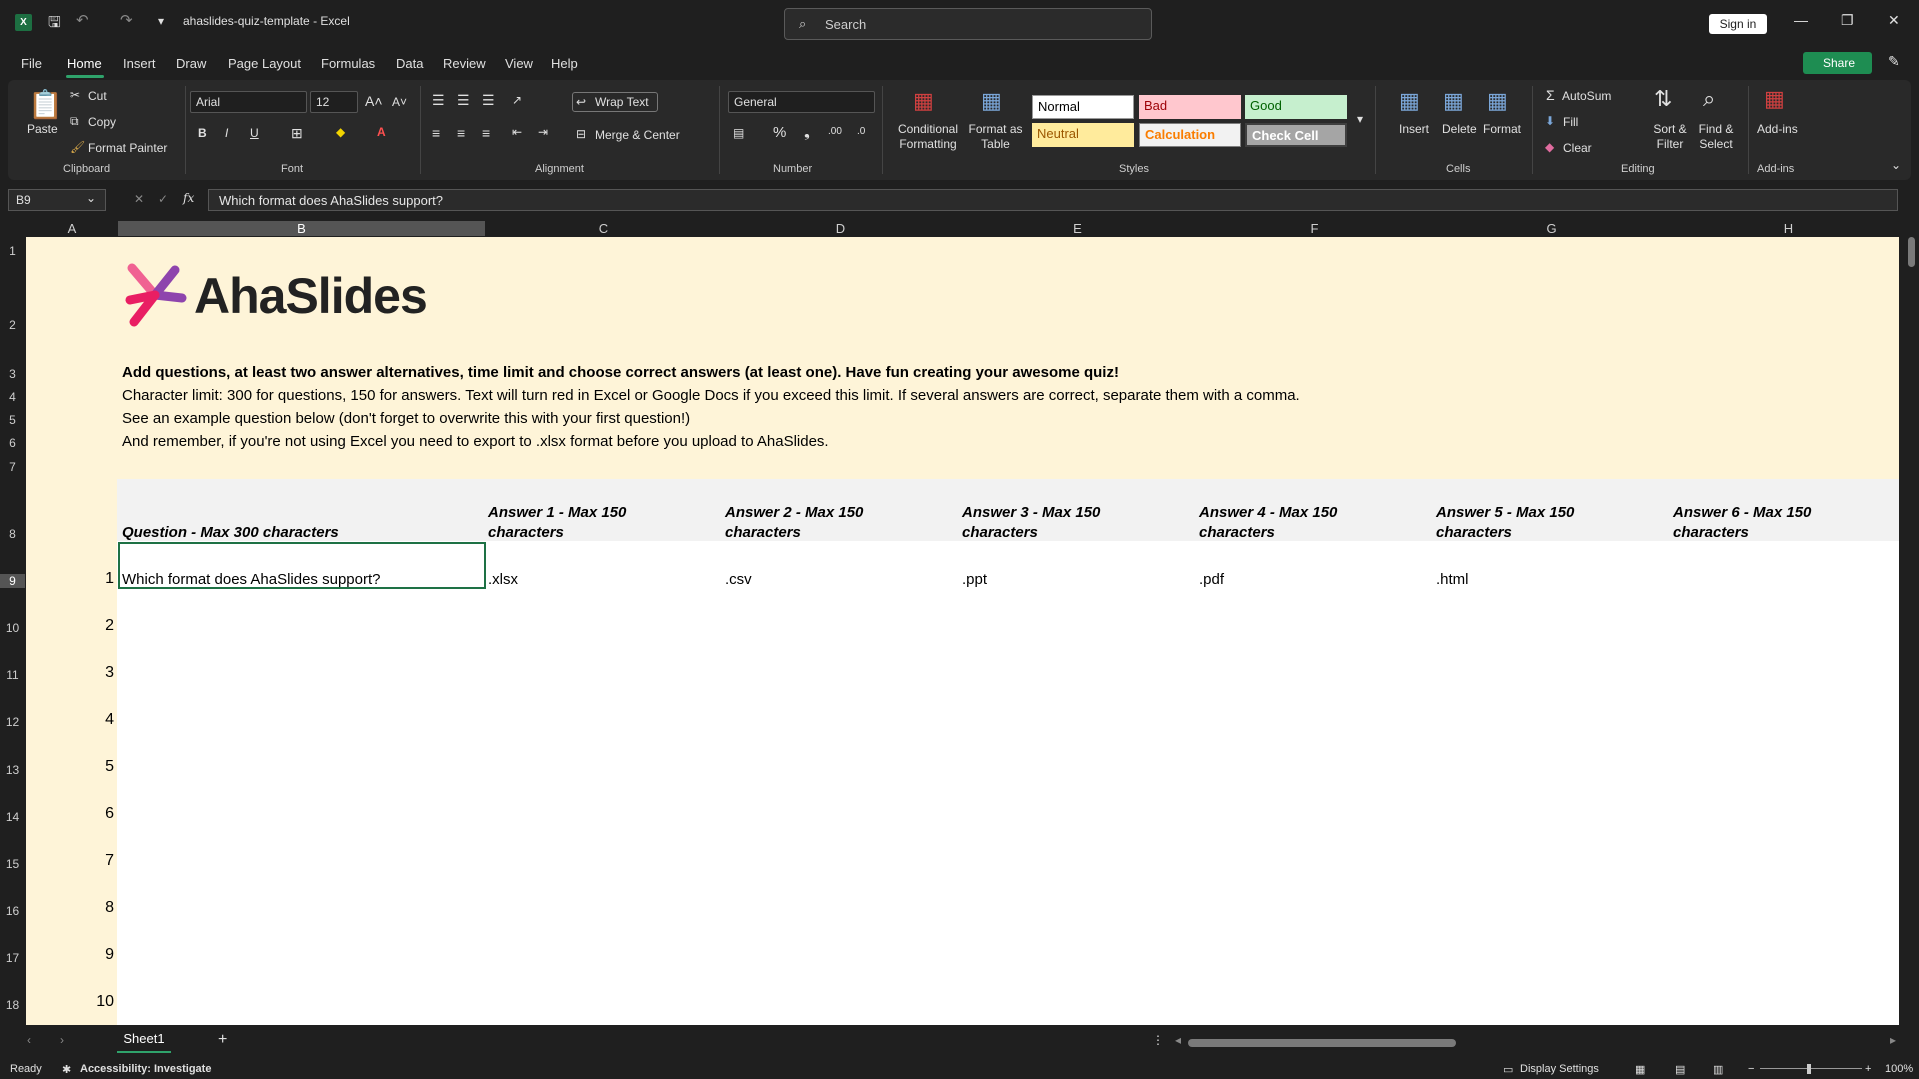 This screenshot has height=1079, width=1919. Describe the element at coordinates (779, 132) in the screenshot. I see `percent-icon: %` at that location.